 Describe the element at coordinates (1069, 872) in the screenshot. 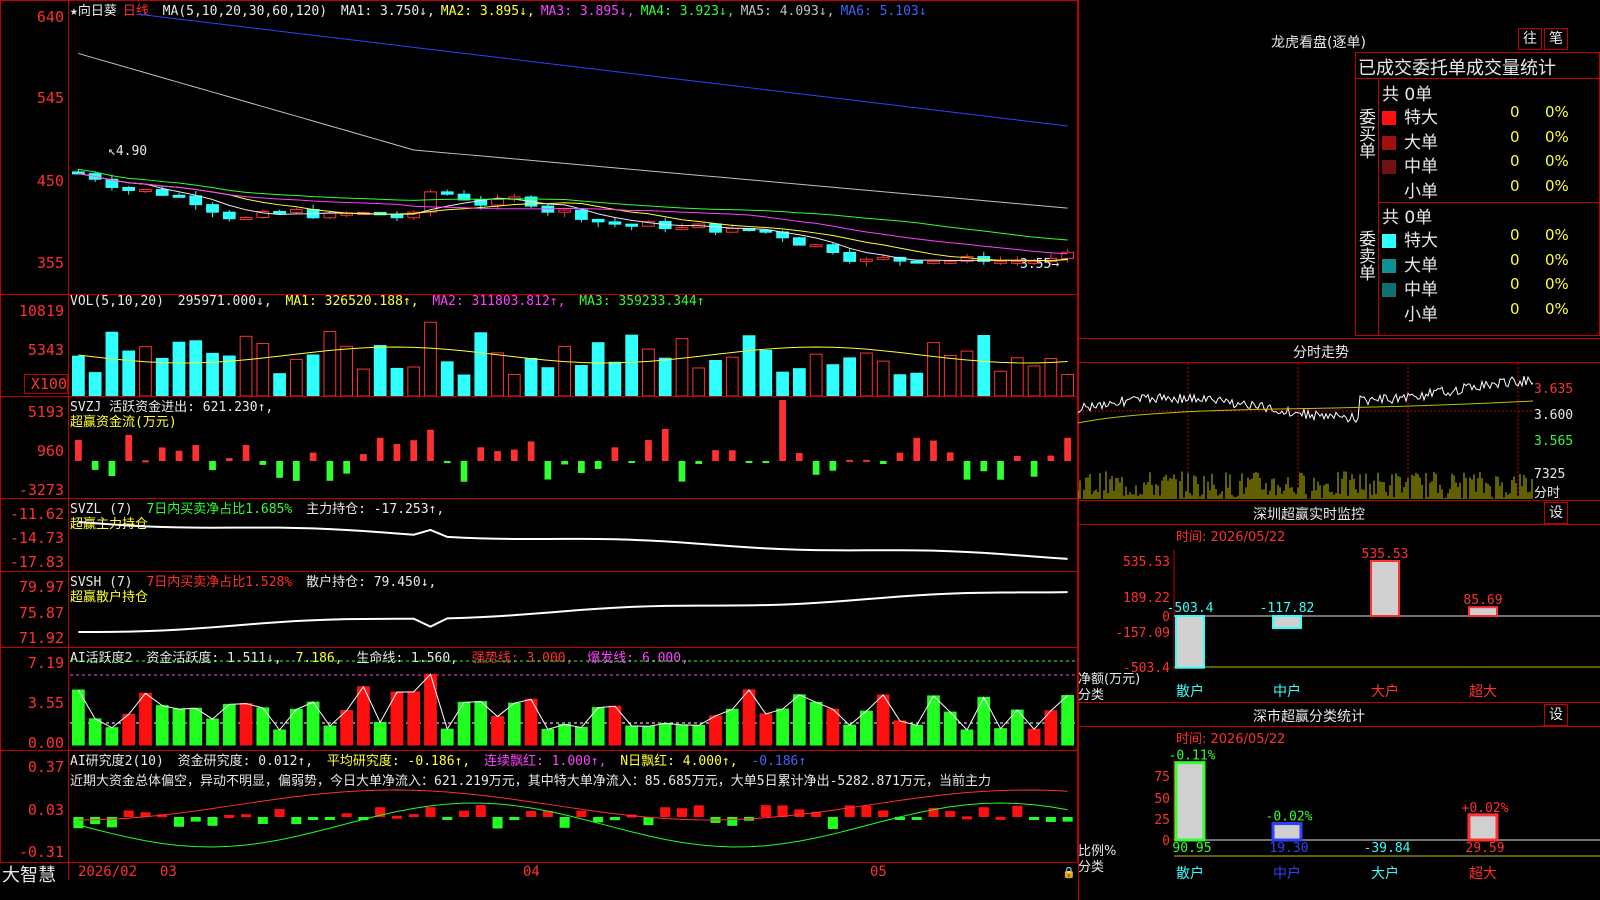

I see `lock-icon: 🔒` at that location.